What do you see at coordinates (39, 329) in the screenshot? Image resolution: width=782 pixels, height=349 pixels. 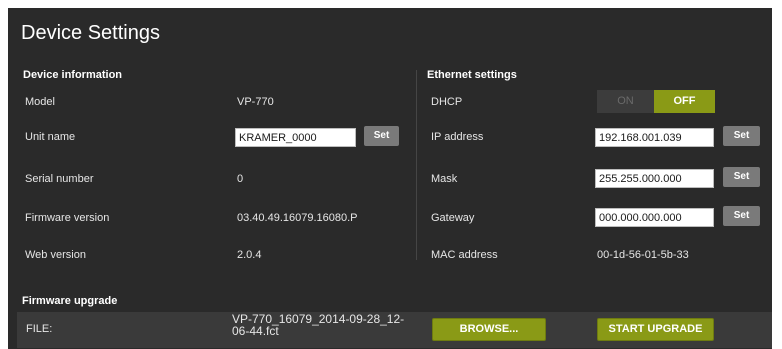 I see `file-label: FILE:` at bounding box center [39, 329].